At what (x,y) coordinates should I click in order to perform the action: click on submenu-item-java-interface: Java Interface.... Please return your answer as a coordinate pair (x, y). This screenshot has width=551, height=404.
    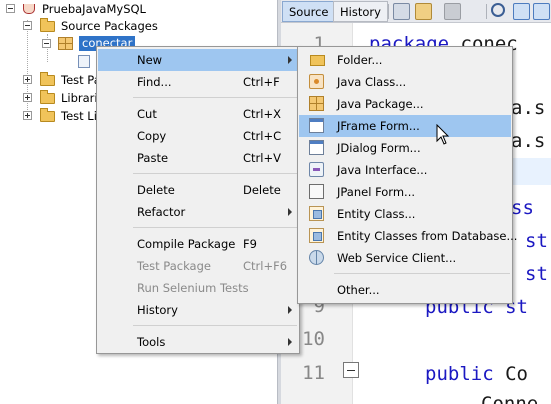
    Looking at the image, I should click on (405, 170).